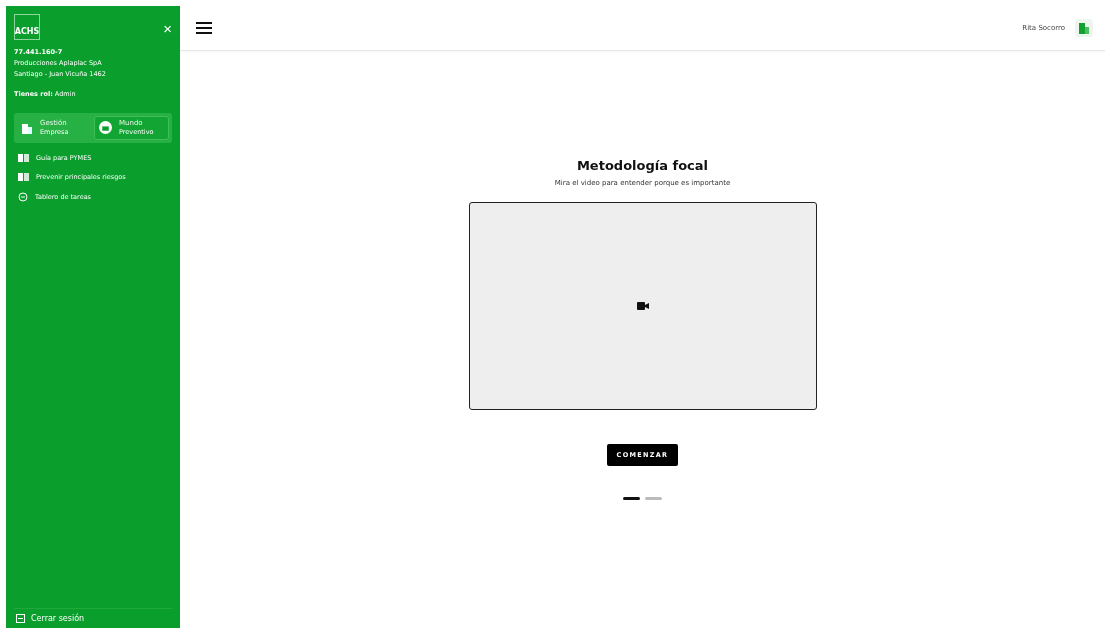 The image size is (1105, 628). I want to click on page-title: Metodología focal, so click(642, 165).